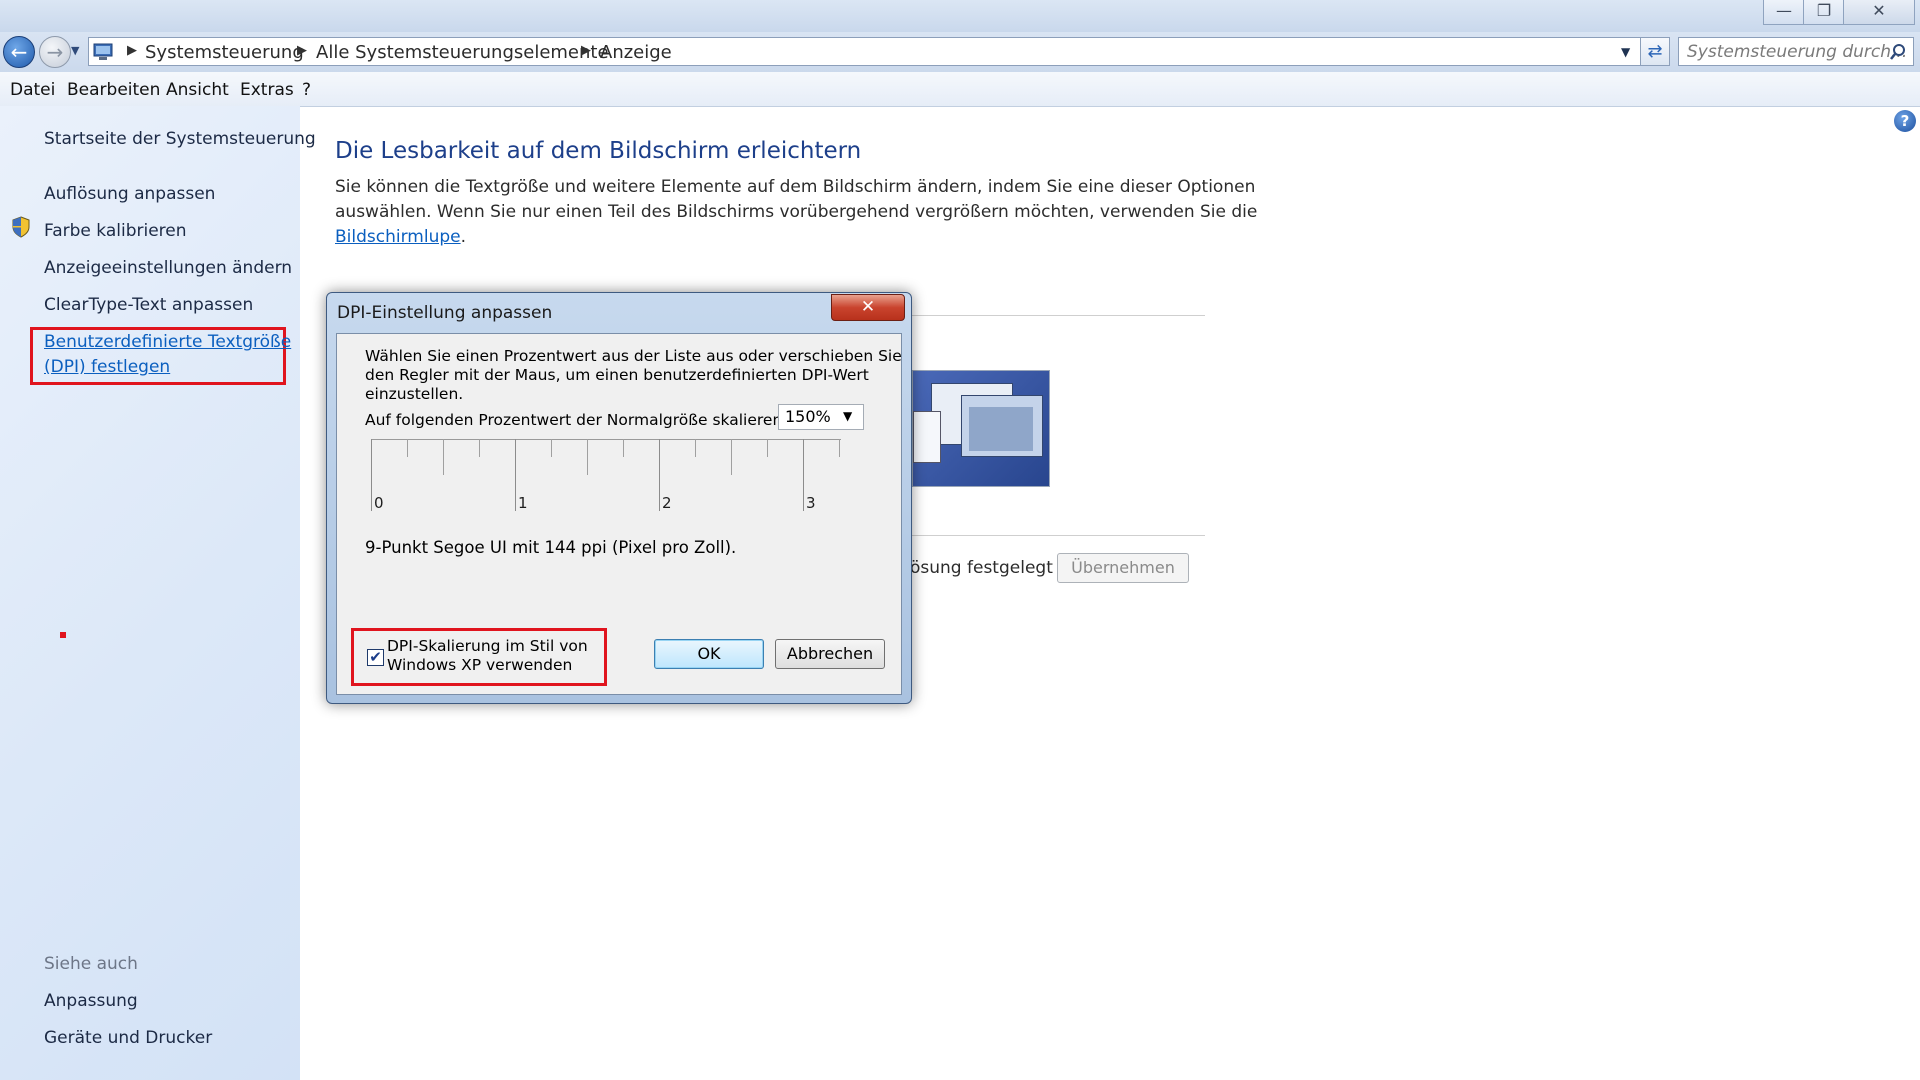 This screenshot has height=1080, width=1920. I want to click on sidebar-home-link: Startseite der Systemsteuerung, so click(180, 139).